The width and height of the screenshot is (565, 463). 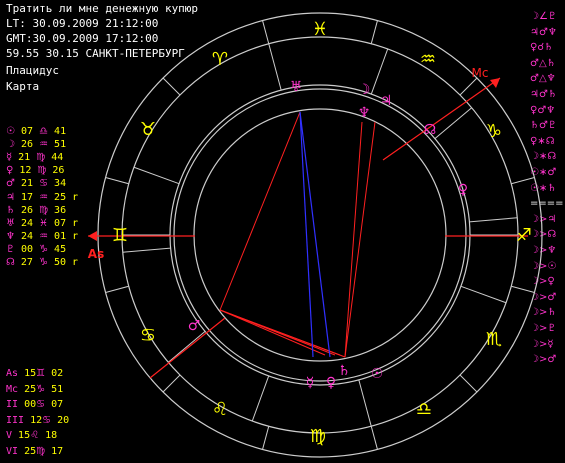 What do you see at coordinates (96, 254) in the screenshot?
I see `asc-label: As` at bounding box center [96, 254].